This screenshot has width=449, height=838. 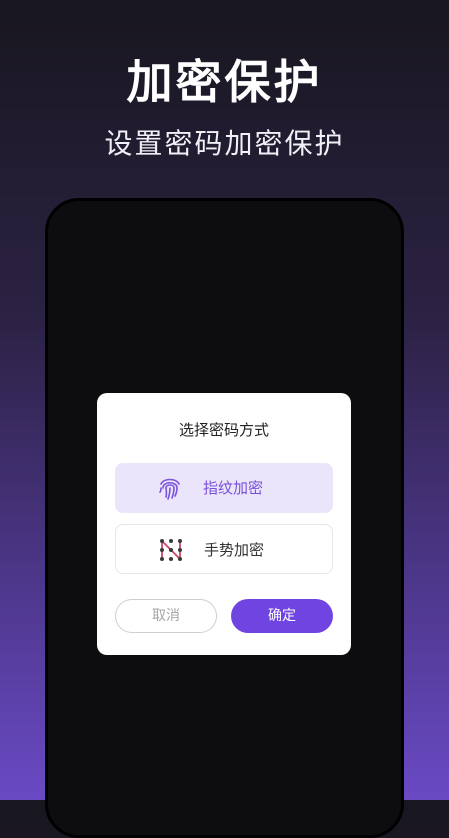 What do you see at coordinates (171, 550) in the screenshot?
I see `gesture-pattern-icon` at bounding box center [171, 550].